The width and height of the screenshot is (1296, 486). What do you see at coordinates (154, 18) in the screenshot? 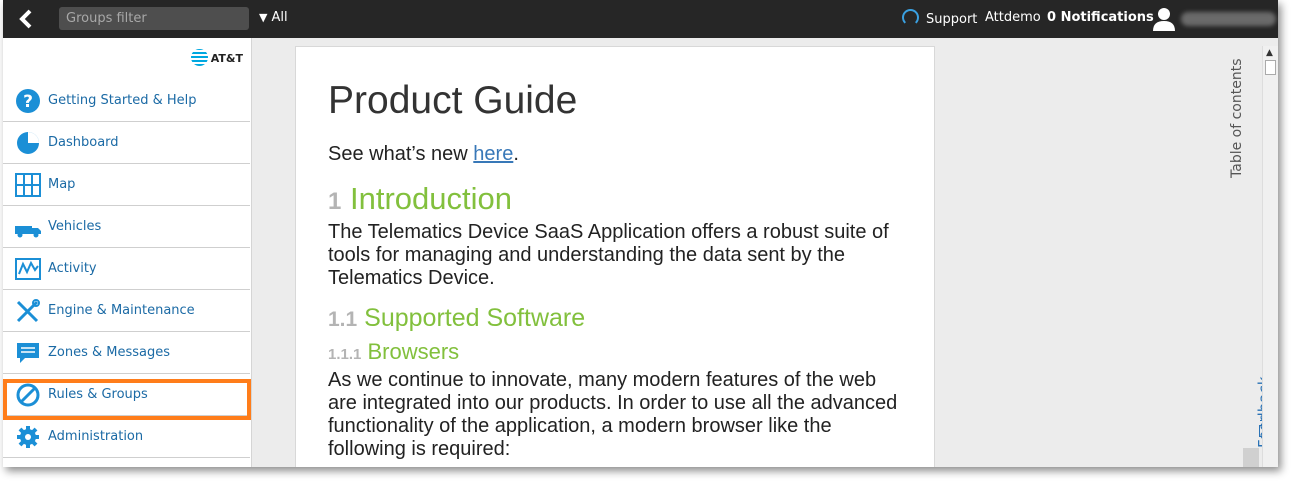
I see `groups-filter-input` at bounding box center [154, 18].